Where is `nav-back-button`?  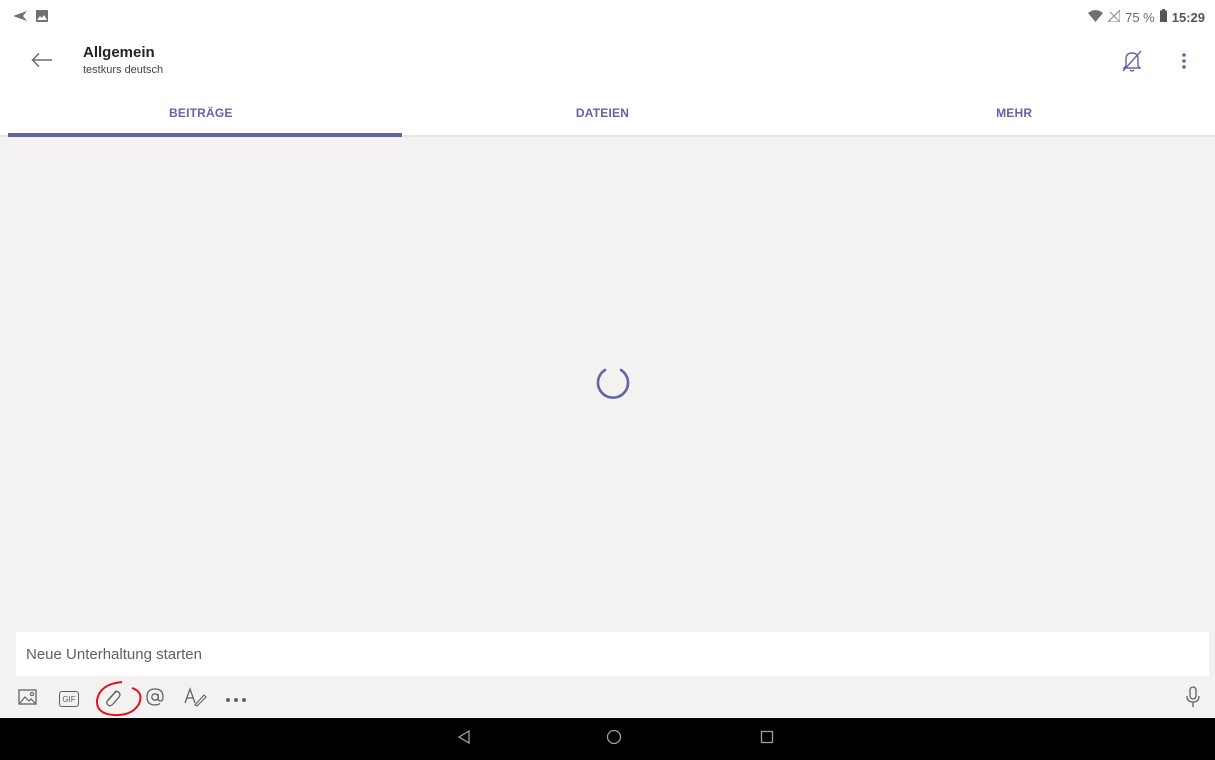
nav-back-button is located at coordinates (464, 739).